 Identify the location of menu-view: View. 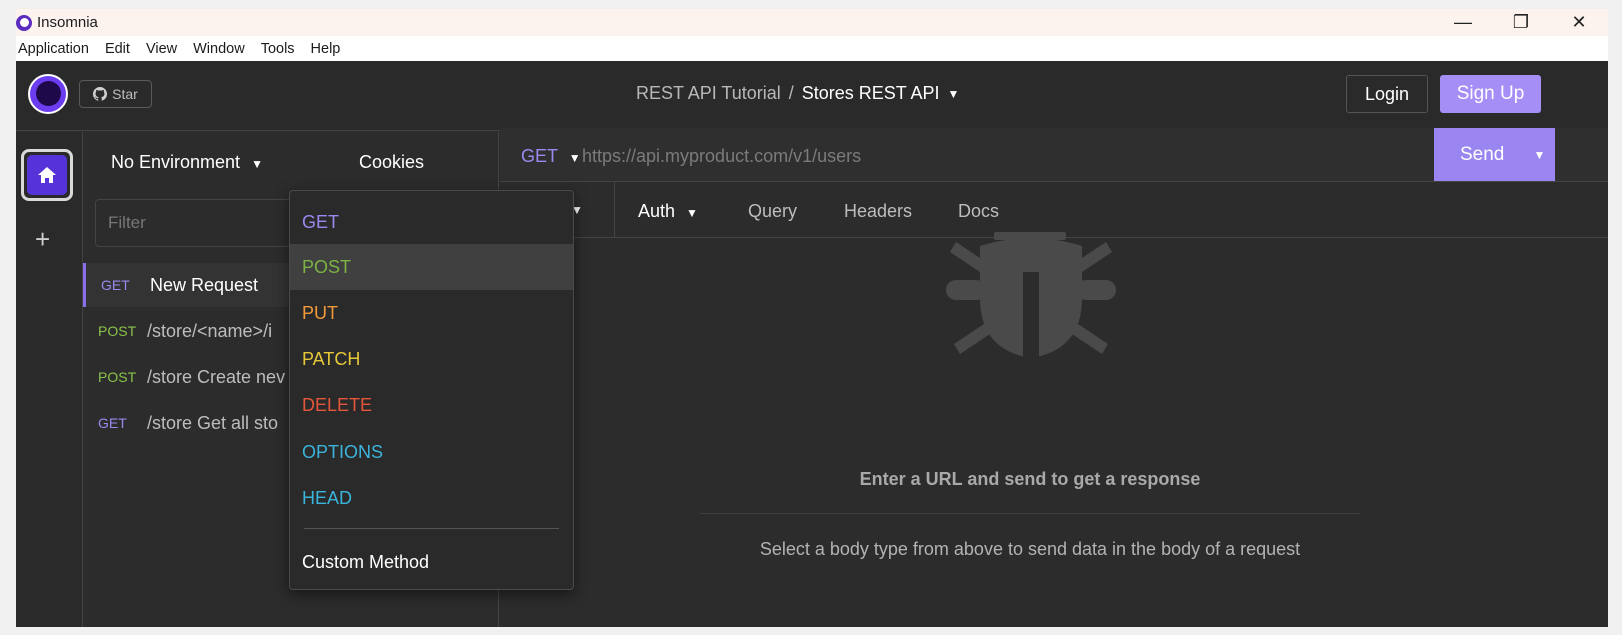
(161, 49).